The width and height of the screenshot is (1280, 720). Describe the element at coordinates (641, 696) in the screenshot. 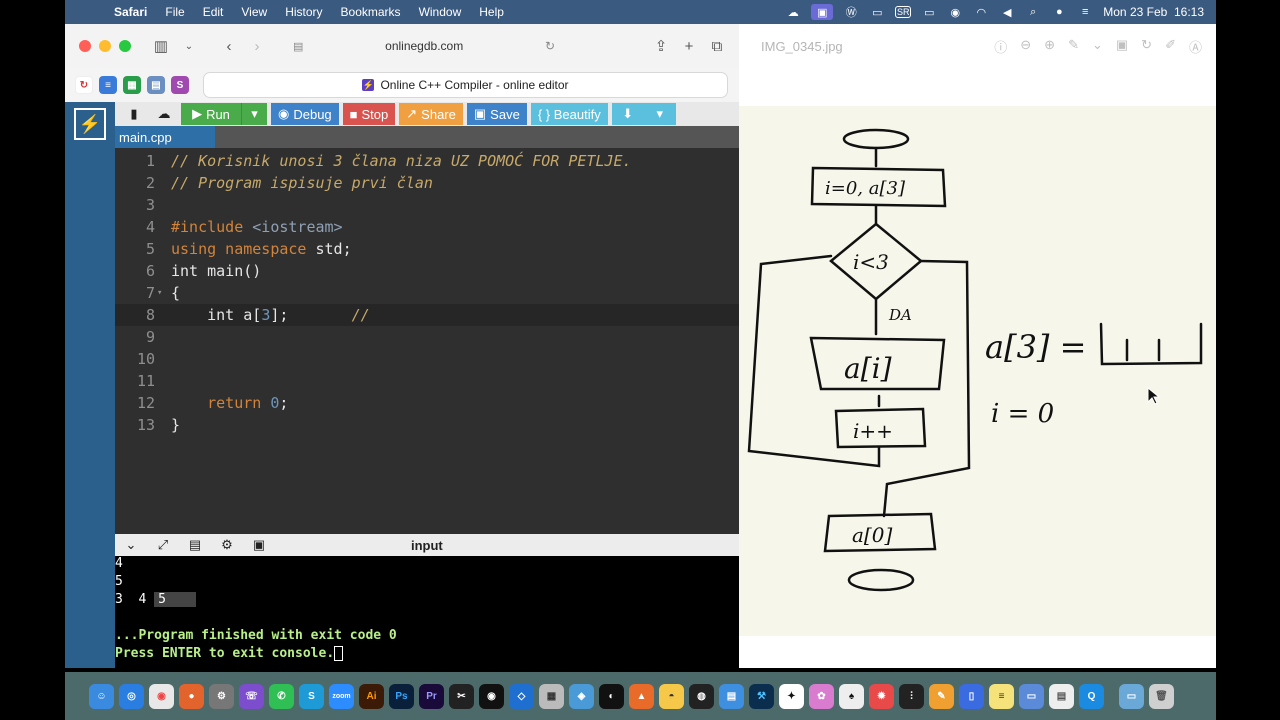

I see `sublime-icon: ▲` at that location.